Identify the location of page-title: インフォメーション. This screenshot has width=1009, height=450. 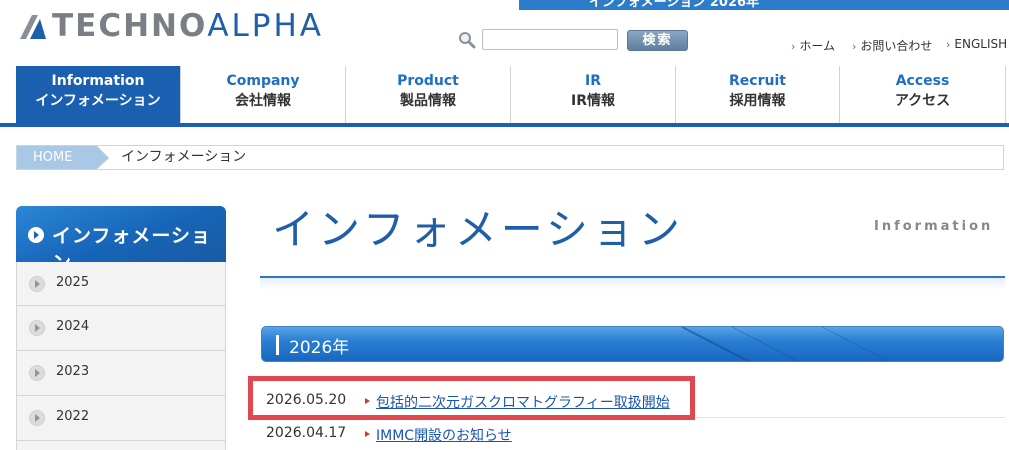
(478, 229).